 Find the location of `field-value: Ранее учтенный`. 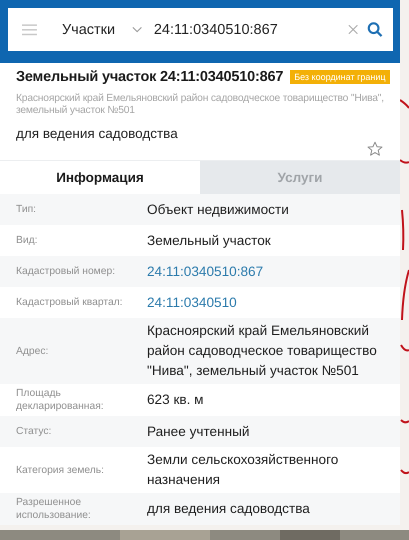

field-value: Ранее учтенный is located at coordinates (198, 431).